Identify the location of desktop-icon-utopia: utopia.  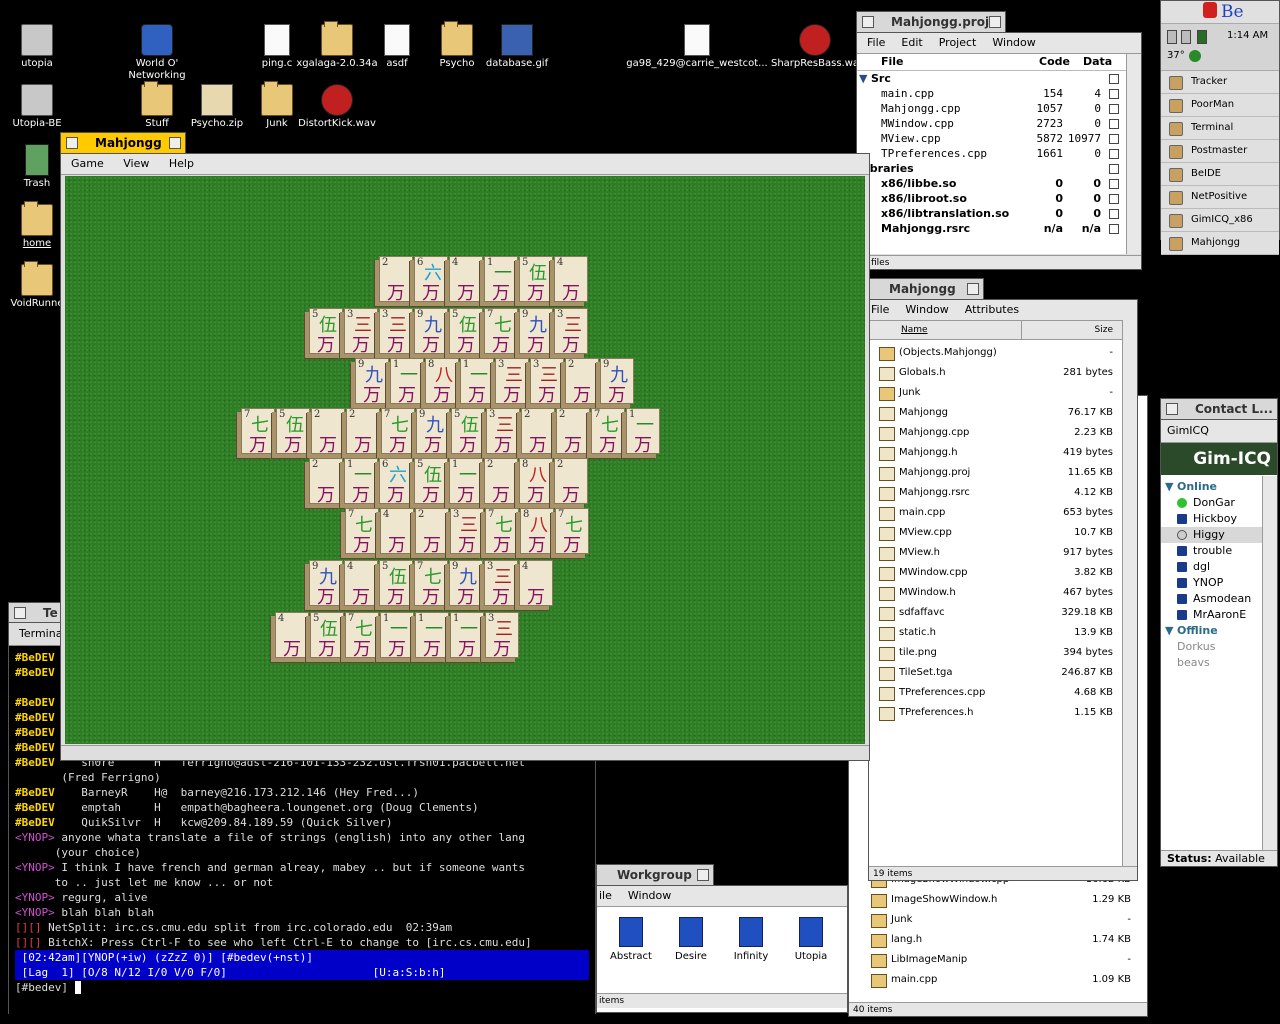
(41, 47).